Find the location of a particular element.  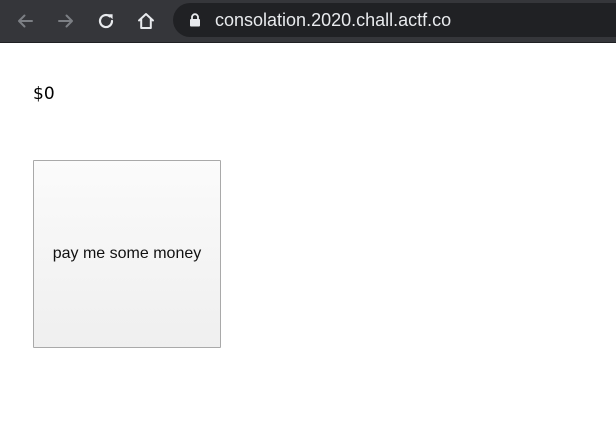

home-button is located at coordinates (146, 21).